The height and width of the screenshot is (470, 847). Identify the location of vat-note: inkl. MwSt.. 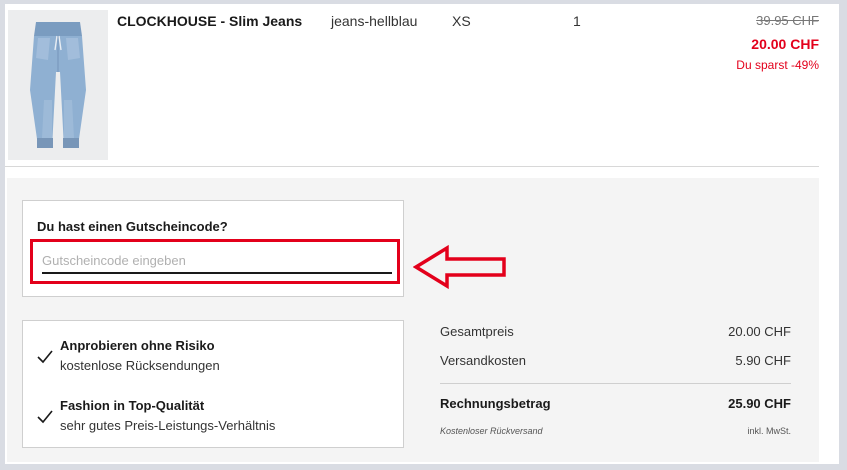
(769, 431).